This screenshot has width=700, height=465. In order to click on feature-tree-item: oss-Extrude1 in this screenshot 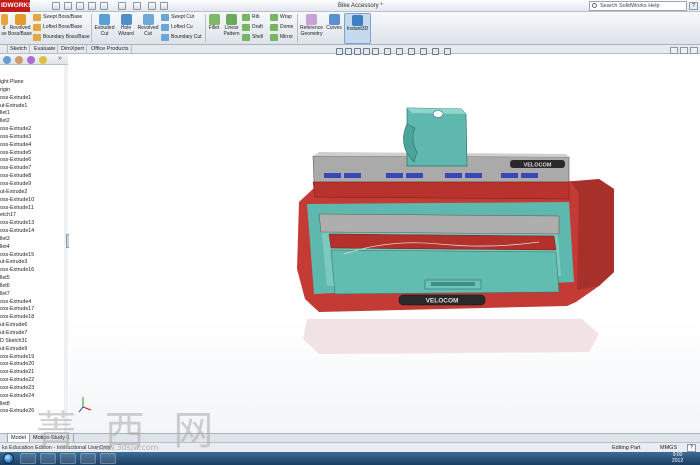, I will do `click(33, 99)`.